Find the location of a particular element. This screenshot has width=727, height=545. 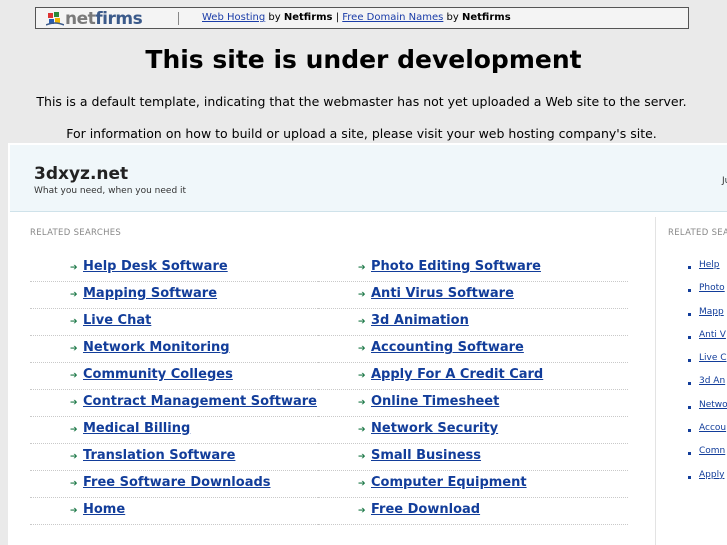

related-search-link: Help Desk Software is located at coordinates (155, 266).